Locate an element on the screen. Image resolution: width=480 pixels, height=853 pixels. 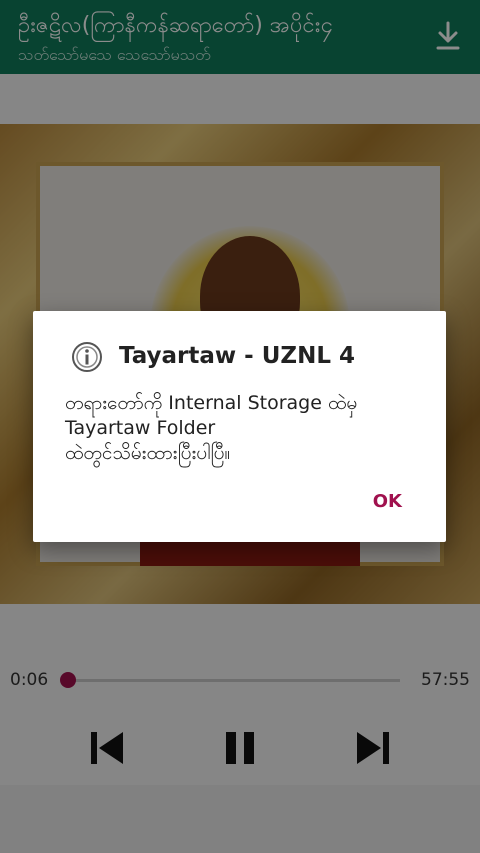
dialog-message-line-3: ထဲတွင်သိမ်းထားပြီးပါပြီ။ is located at coordinates (148, 453).